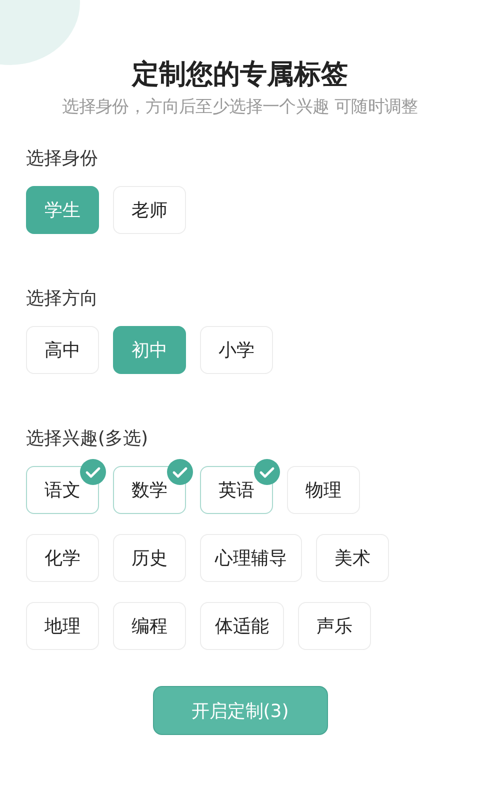 The width and height of the screenshot is (480, 800). I want to click on interest-chip: 体适能, so click(242, 626).